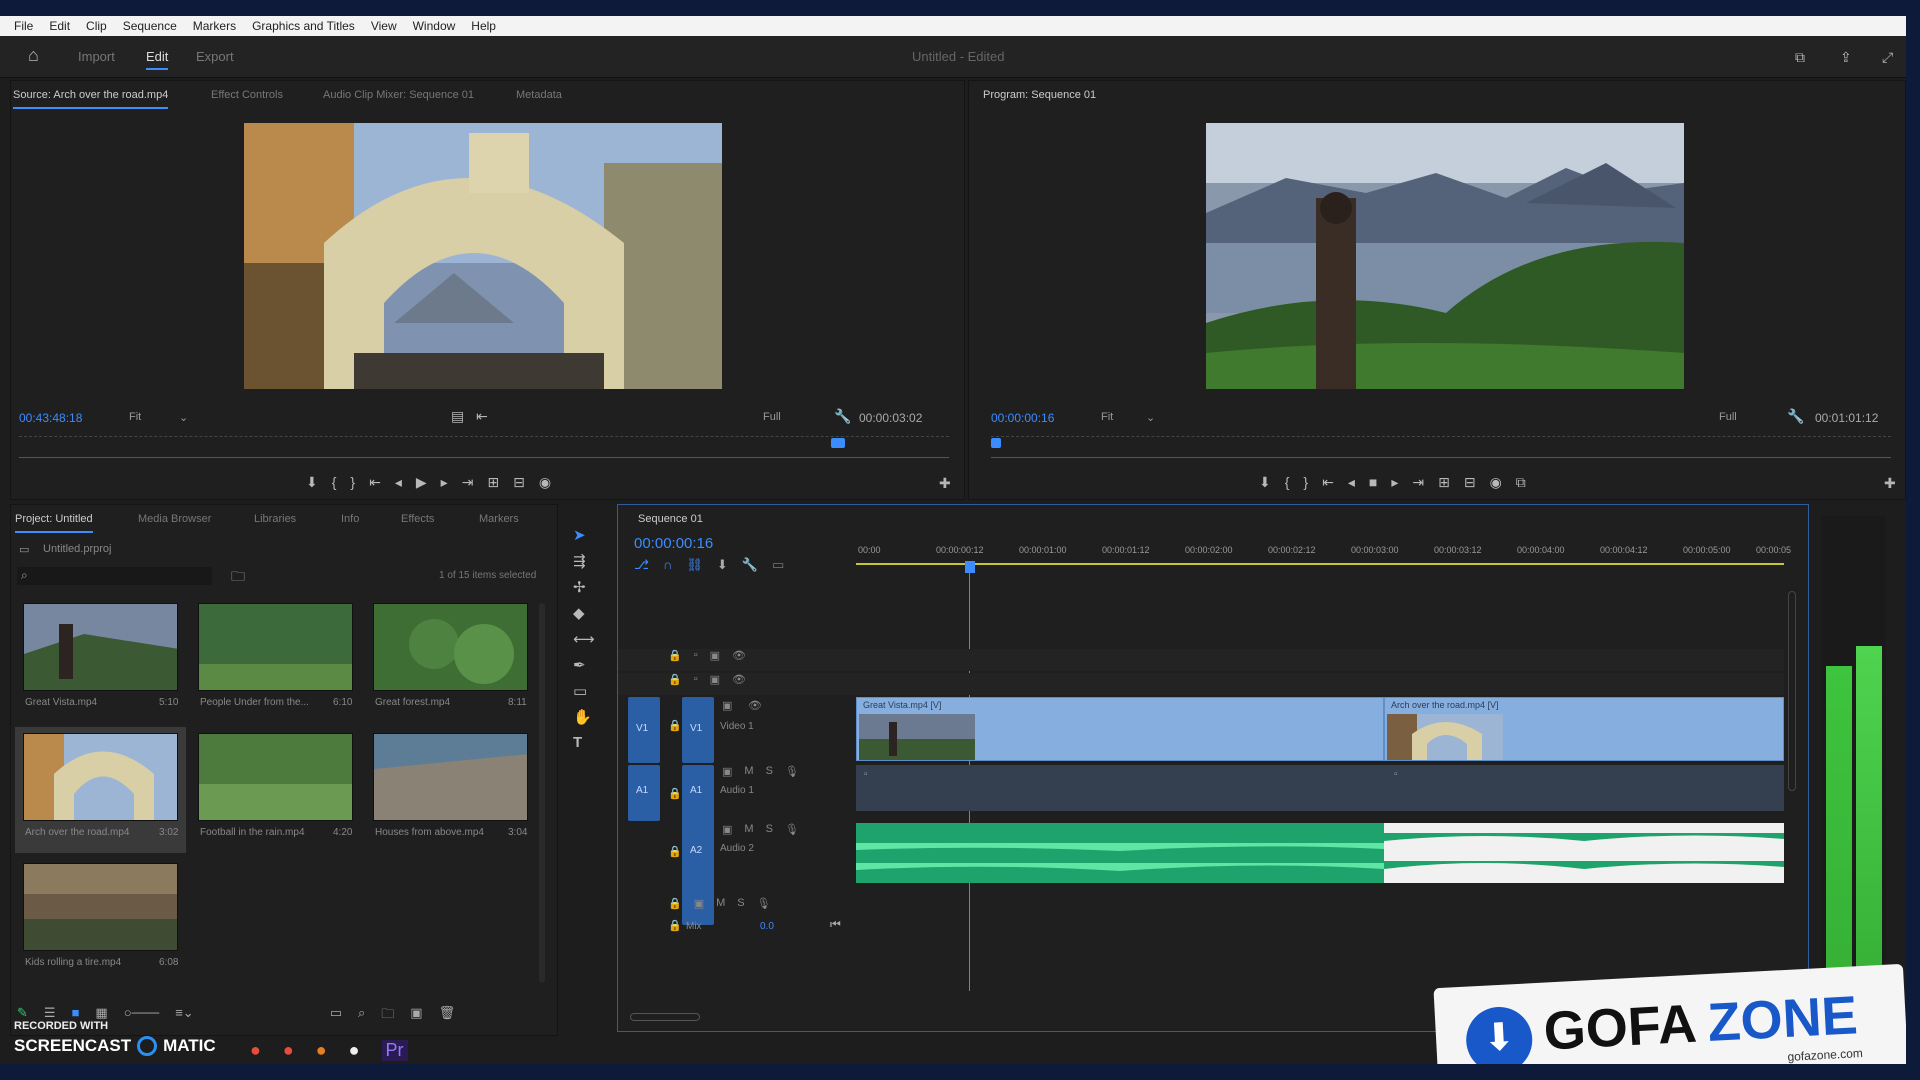 Image resolution: width=1920 pixels, height=1080 pixels. I want to click on tab-info: Info, so click(350, 519).